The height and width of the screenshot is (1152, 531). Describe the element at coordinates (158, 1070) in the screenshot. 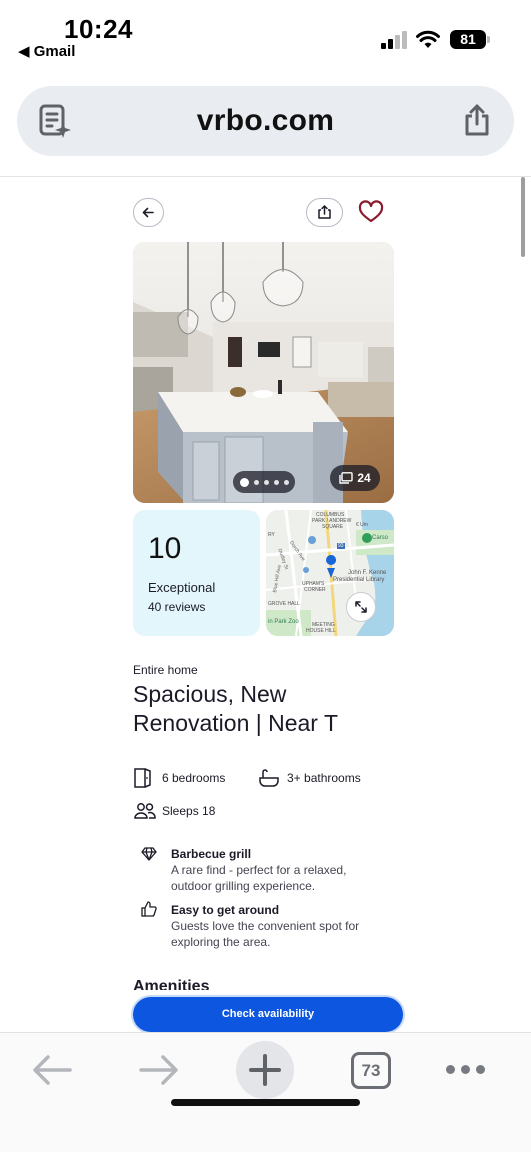

I see `arrow-right-icon` at that location.